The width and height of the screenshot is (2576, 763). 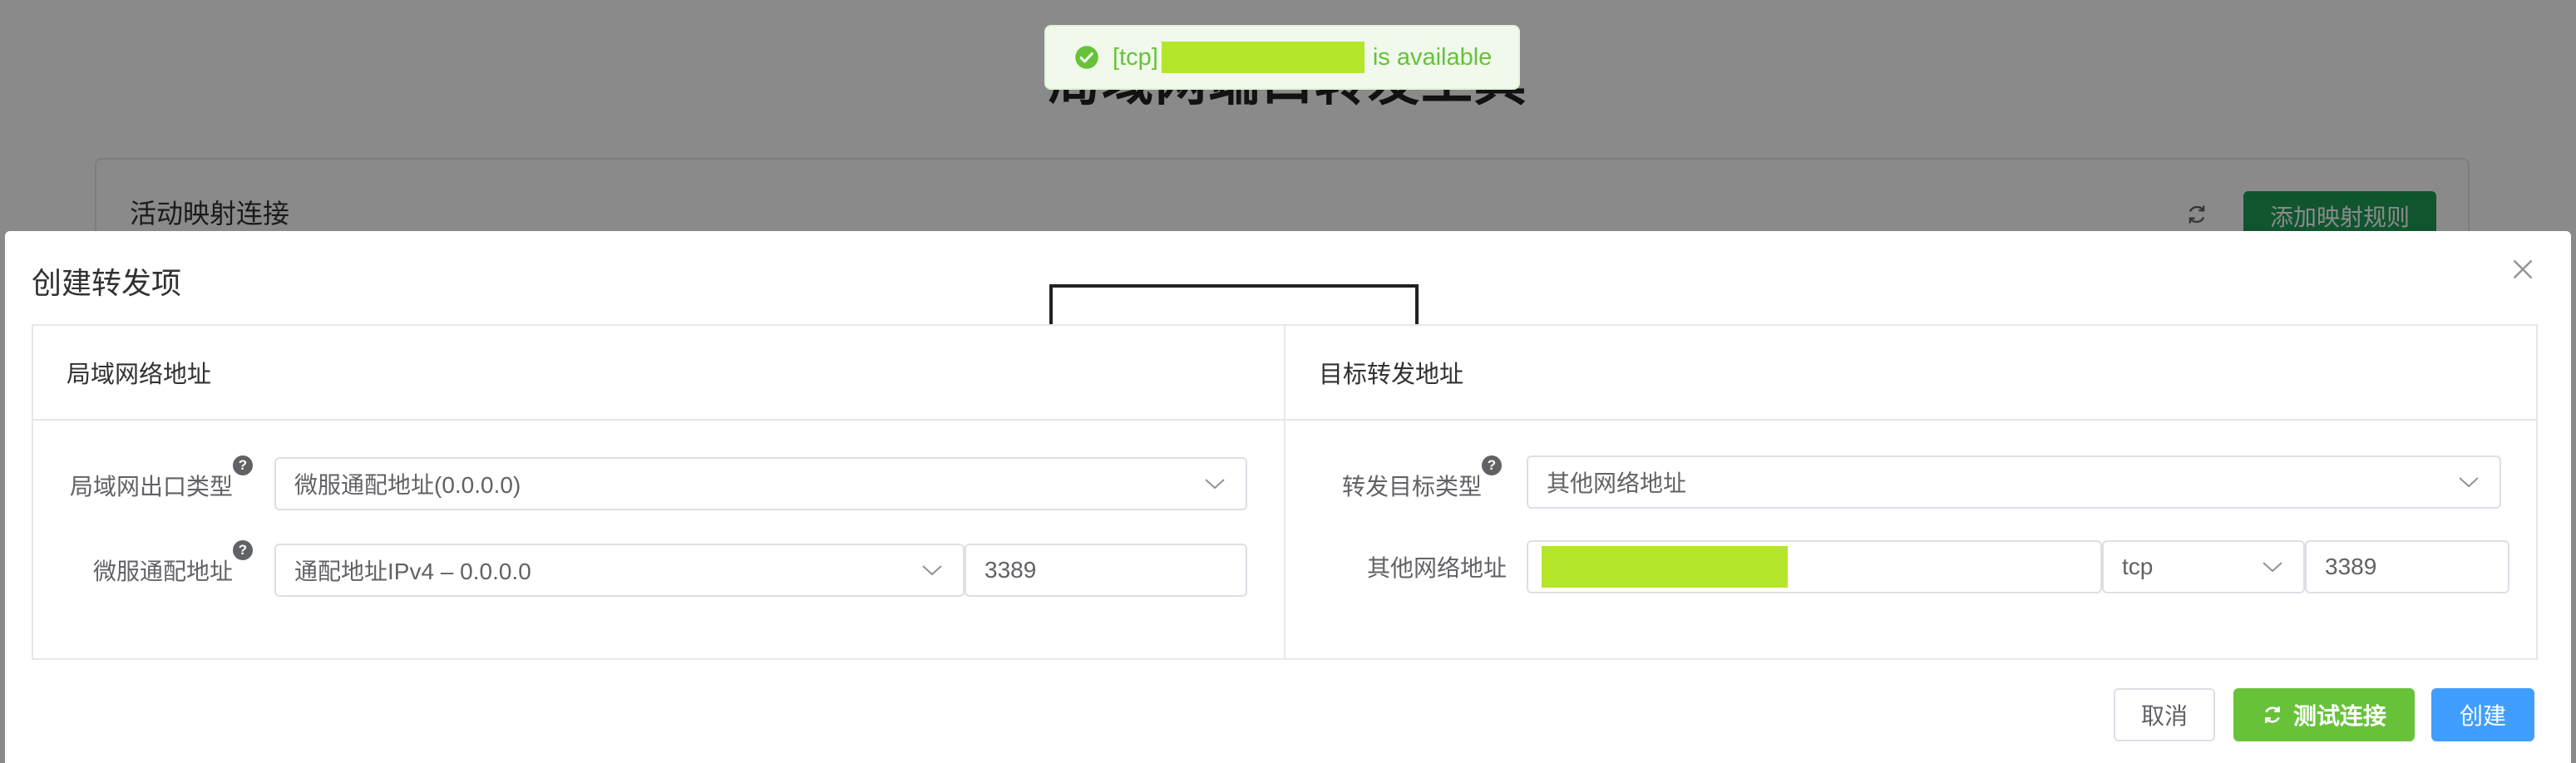 I want to click on exit-type-label: 局域网出口类型, so click(x=151, y=486).